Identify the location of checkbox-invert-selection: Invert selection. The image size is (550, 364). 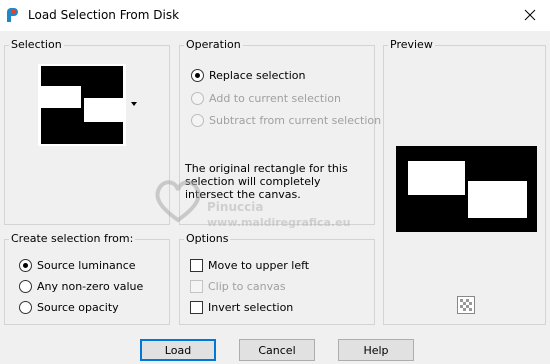
(241, 307).